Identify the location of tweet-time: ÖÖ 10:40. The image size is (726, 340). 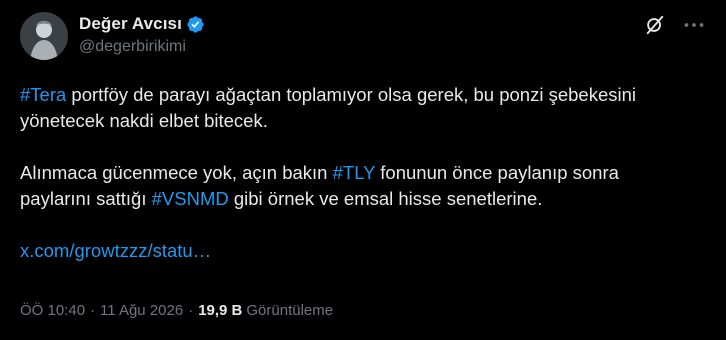
(52, 310).